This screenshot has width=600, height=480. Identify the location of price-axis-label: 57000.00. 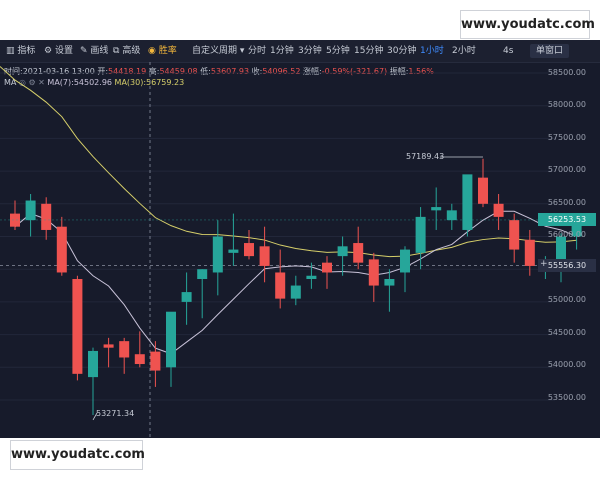
(566, 169).